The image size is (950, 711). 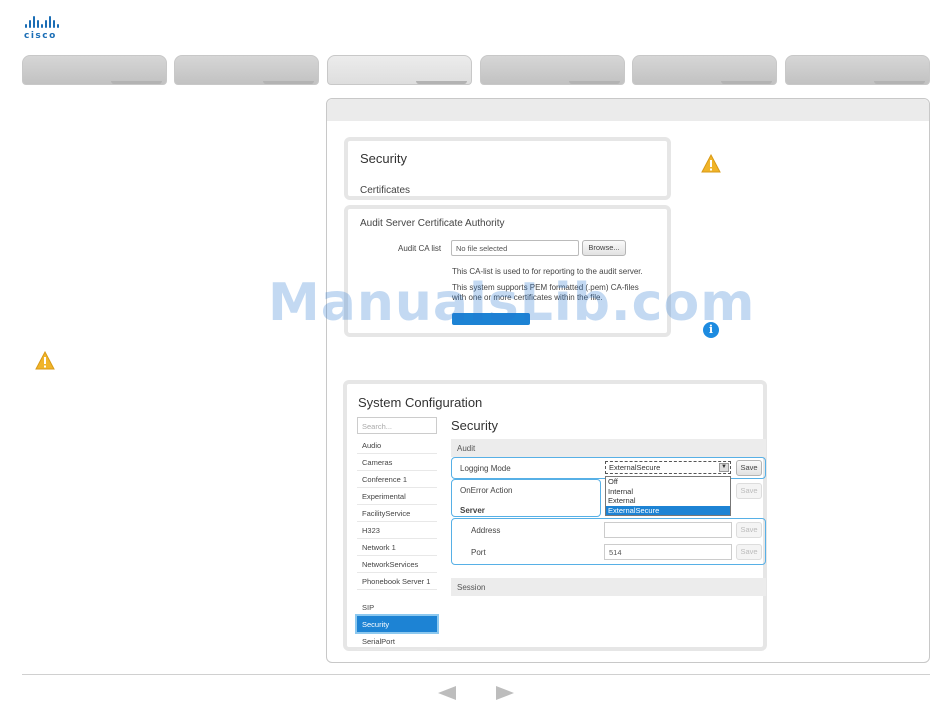 I want to click on logging-mode-dropdown: Off Internal External ExternalSecure, so click(x=668, y=496).